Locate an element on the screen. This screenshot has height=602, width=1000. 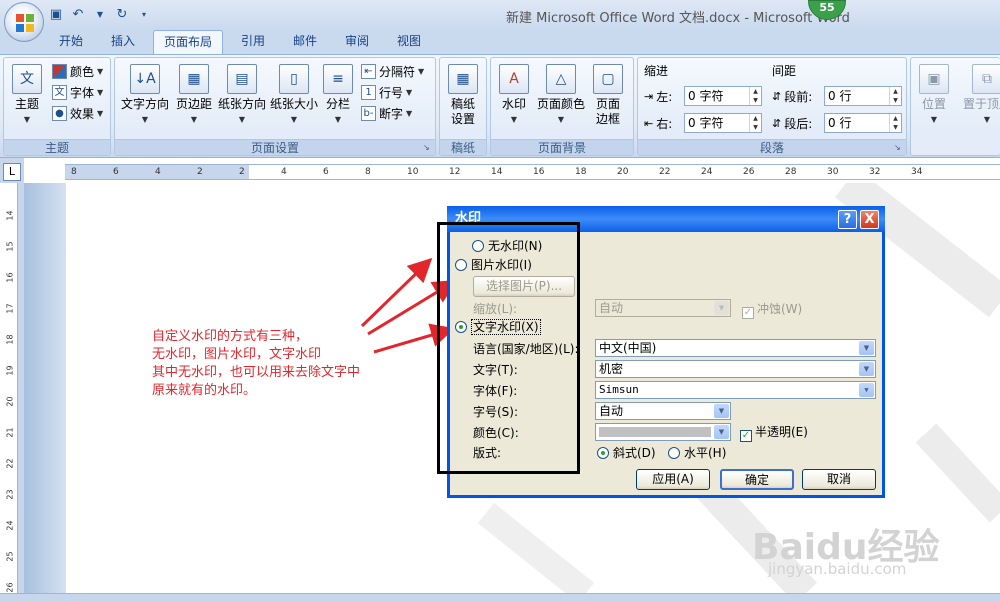
spacing-after-spinner: 0 行 ▲ ▼ is located at coordinates (863, 123).